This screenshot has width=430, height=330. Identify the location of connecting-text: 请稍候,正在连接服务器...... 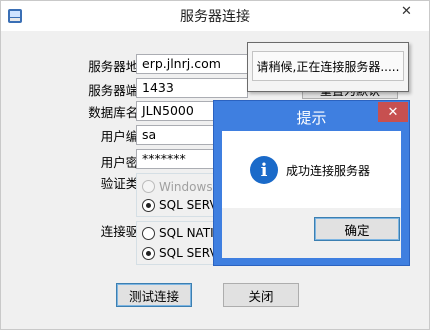
(328, 66).